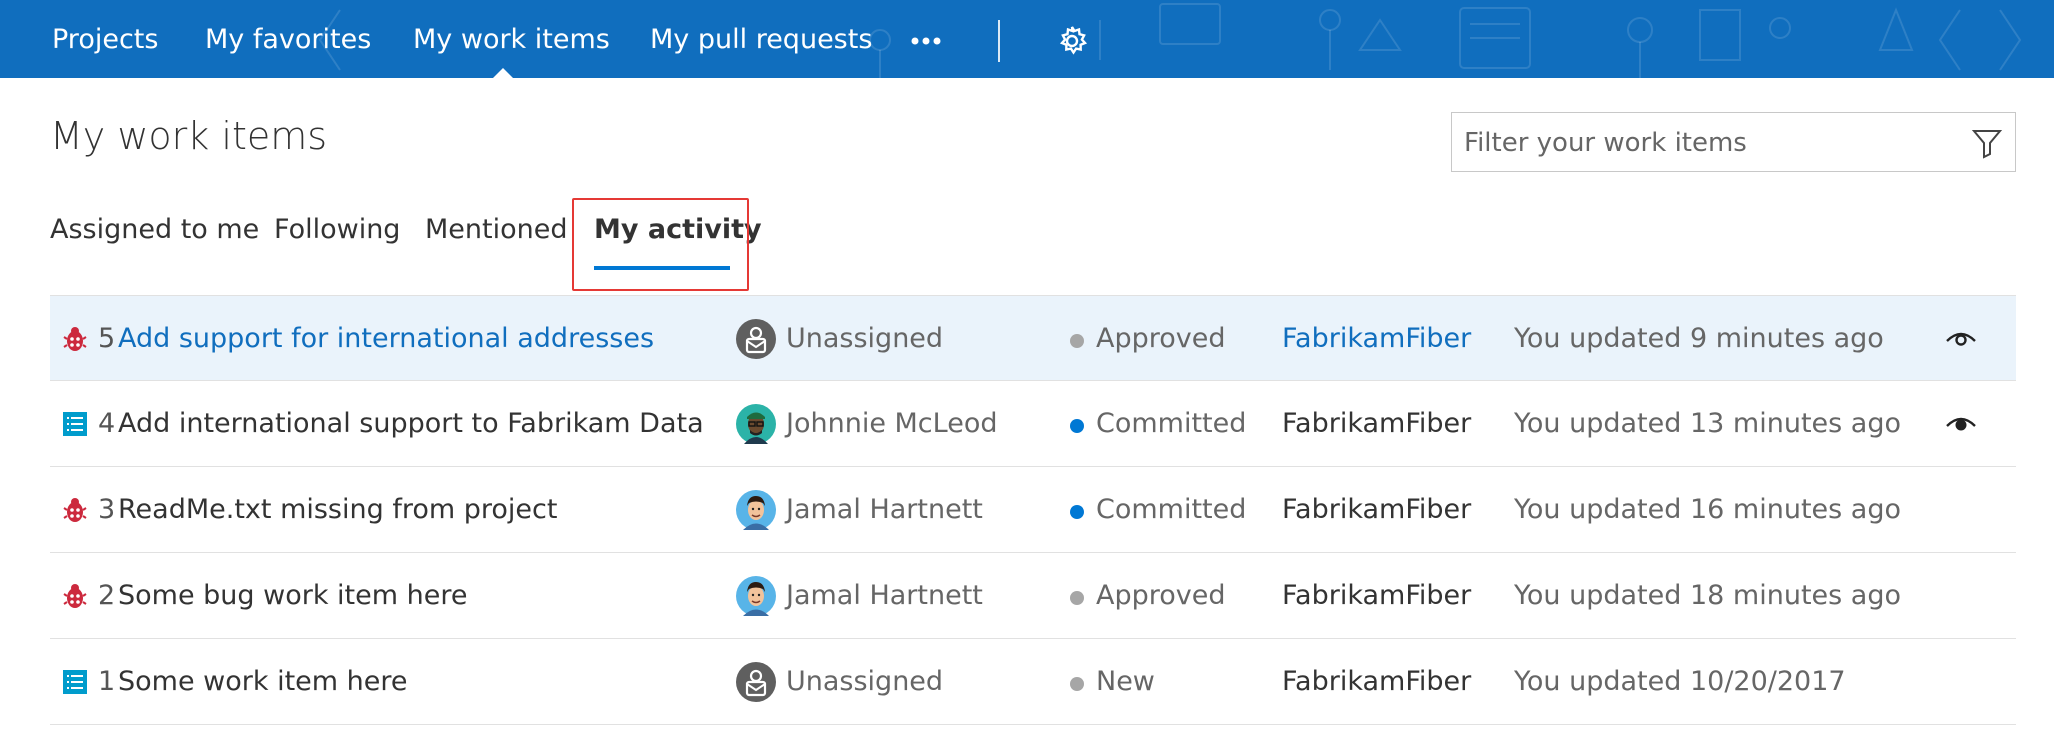 The image size is (2054, 733). Describe the element at coordinates (1376, 339) in the screenshot. I see `project-link: FabrikamFiber` at that location.